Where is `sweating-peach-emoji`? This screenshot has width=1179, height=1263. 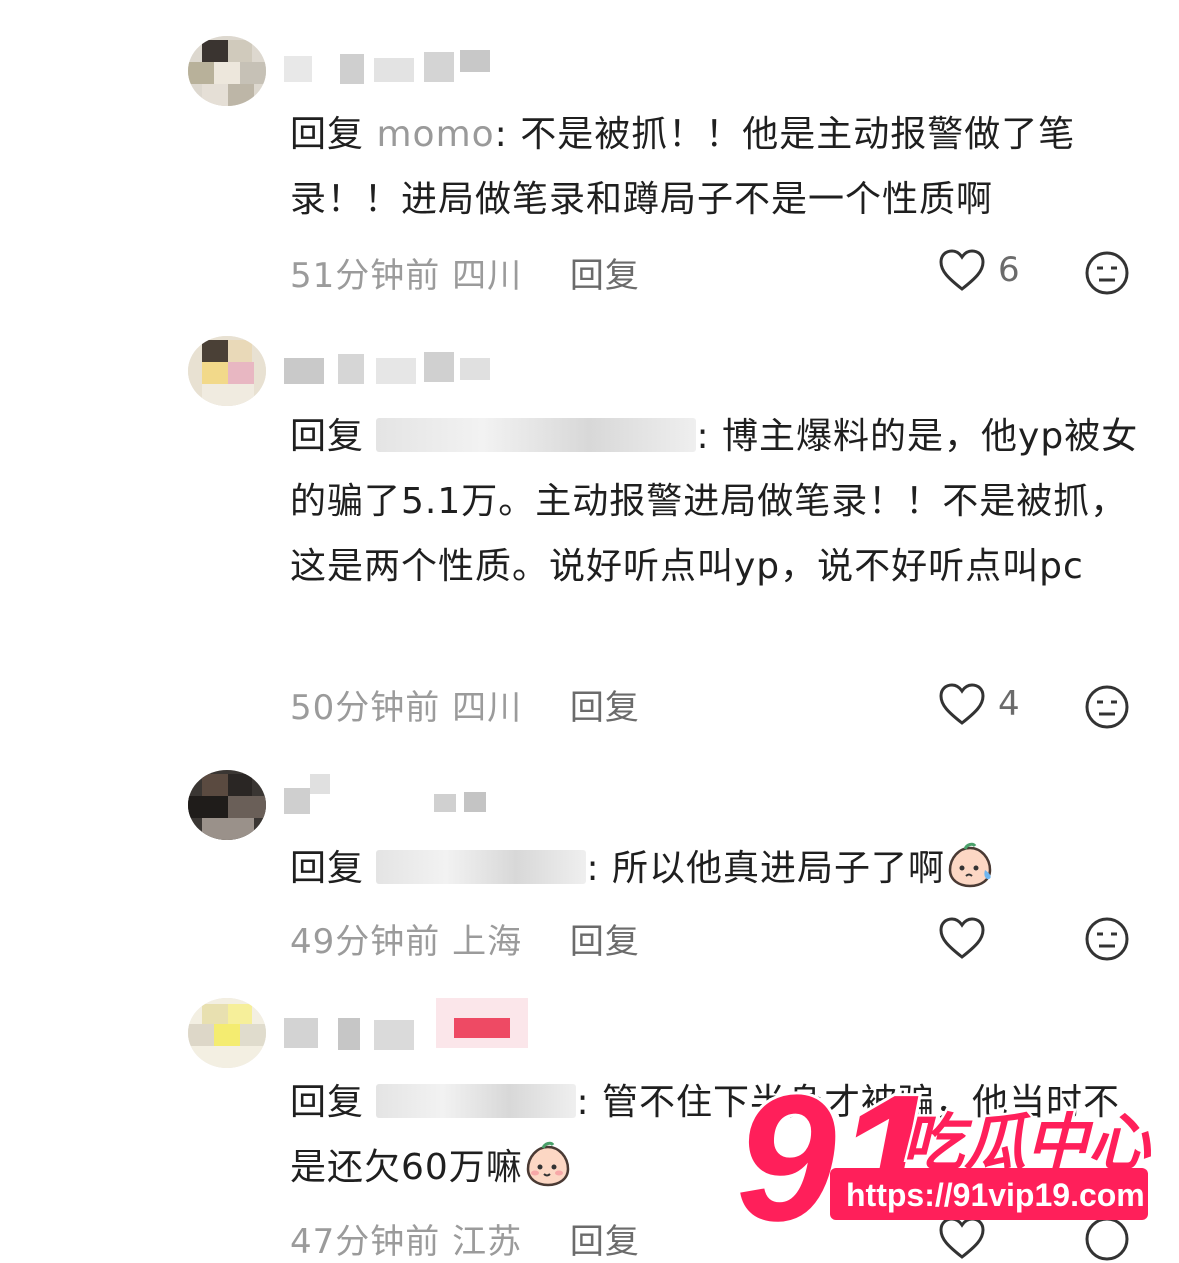 sweating-peach-emoji is located at coordinates (970, 865).